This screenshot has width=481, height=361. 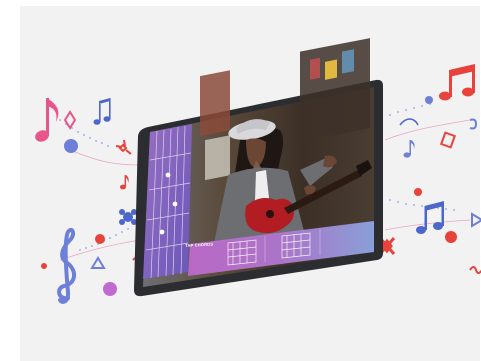 What do you see at coordinates (110, 289) in the screenshot?
I see `left-purple-ball` at bounding box center [110, 289].